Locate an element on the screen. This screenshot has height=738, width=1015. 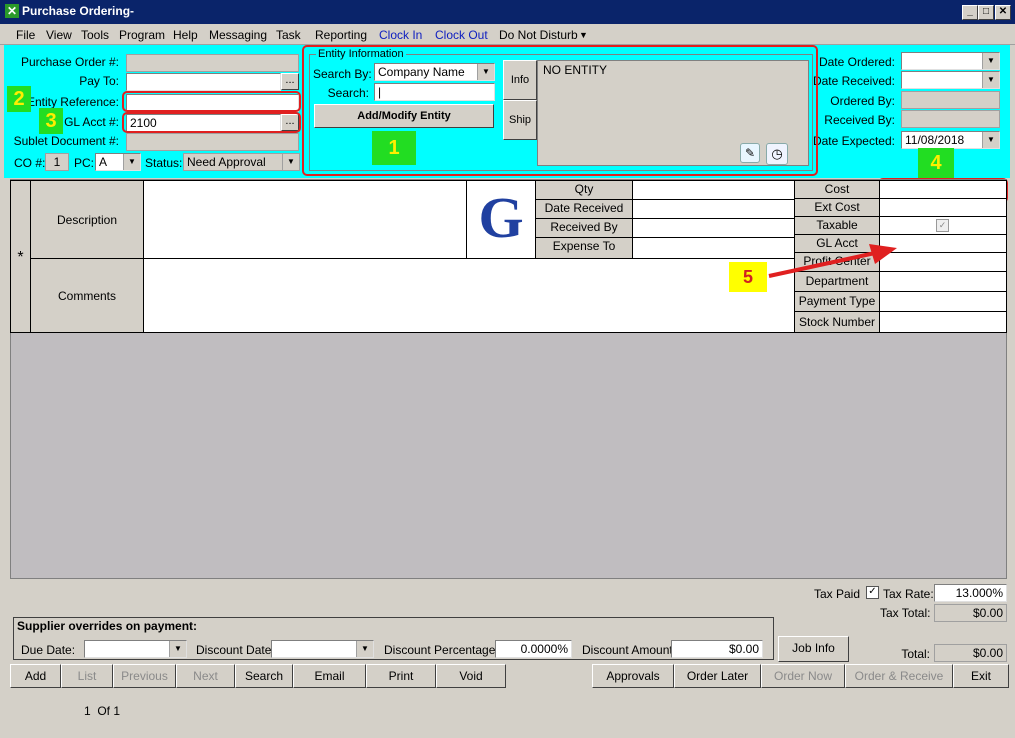
due-date-label: Due Date: is located at coordinates (48, 650).